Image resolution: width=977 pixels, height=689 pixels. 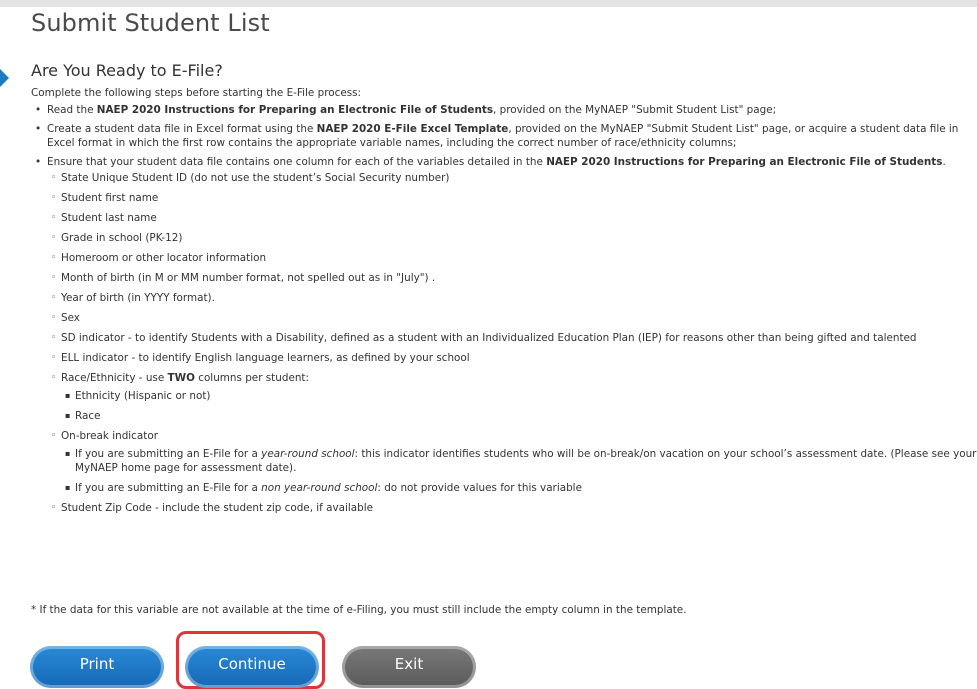 What do you see at coordinates (512, 238) in the screenshot?
I see `variable-item: Grade in school (PK-12)` at bounding box center [512, 238].